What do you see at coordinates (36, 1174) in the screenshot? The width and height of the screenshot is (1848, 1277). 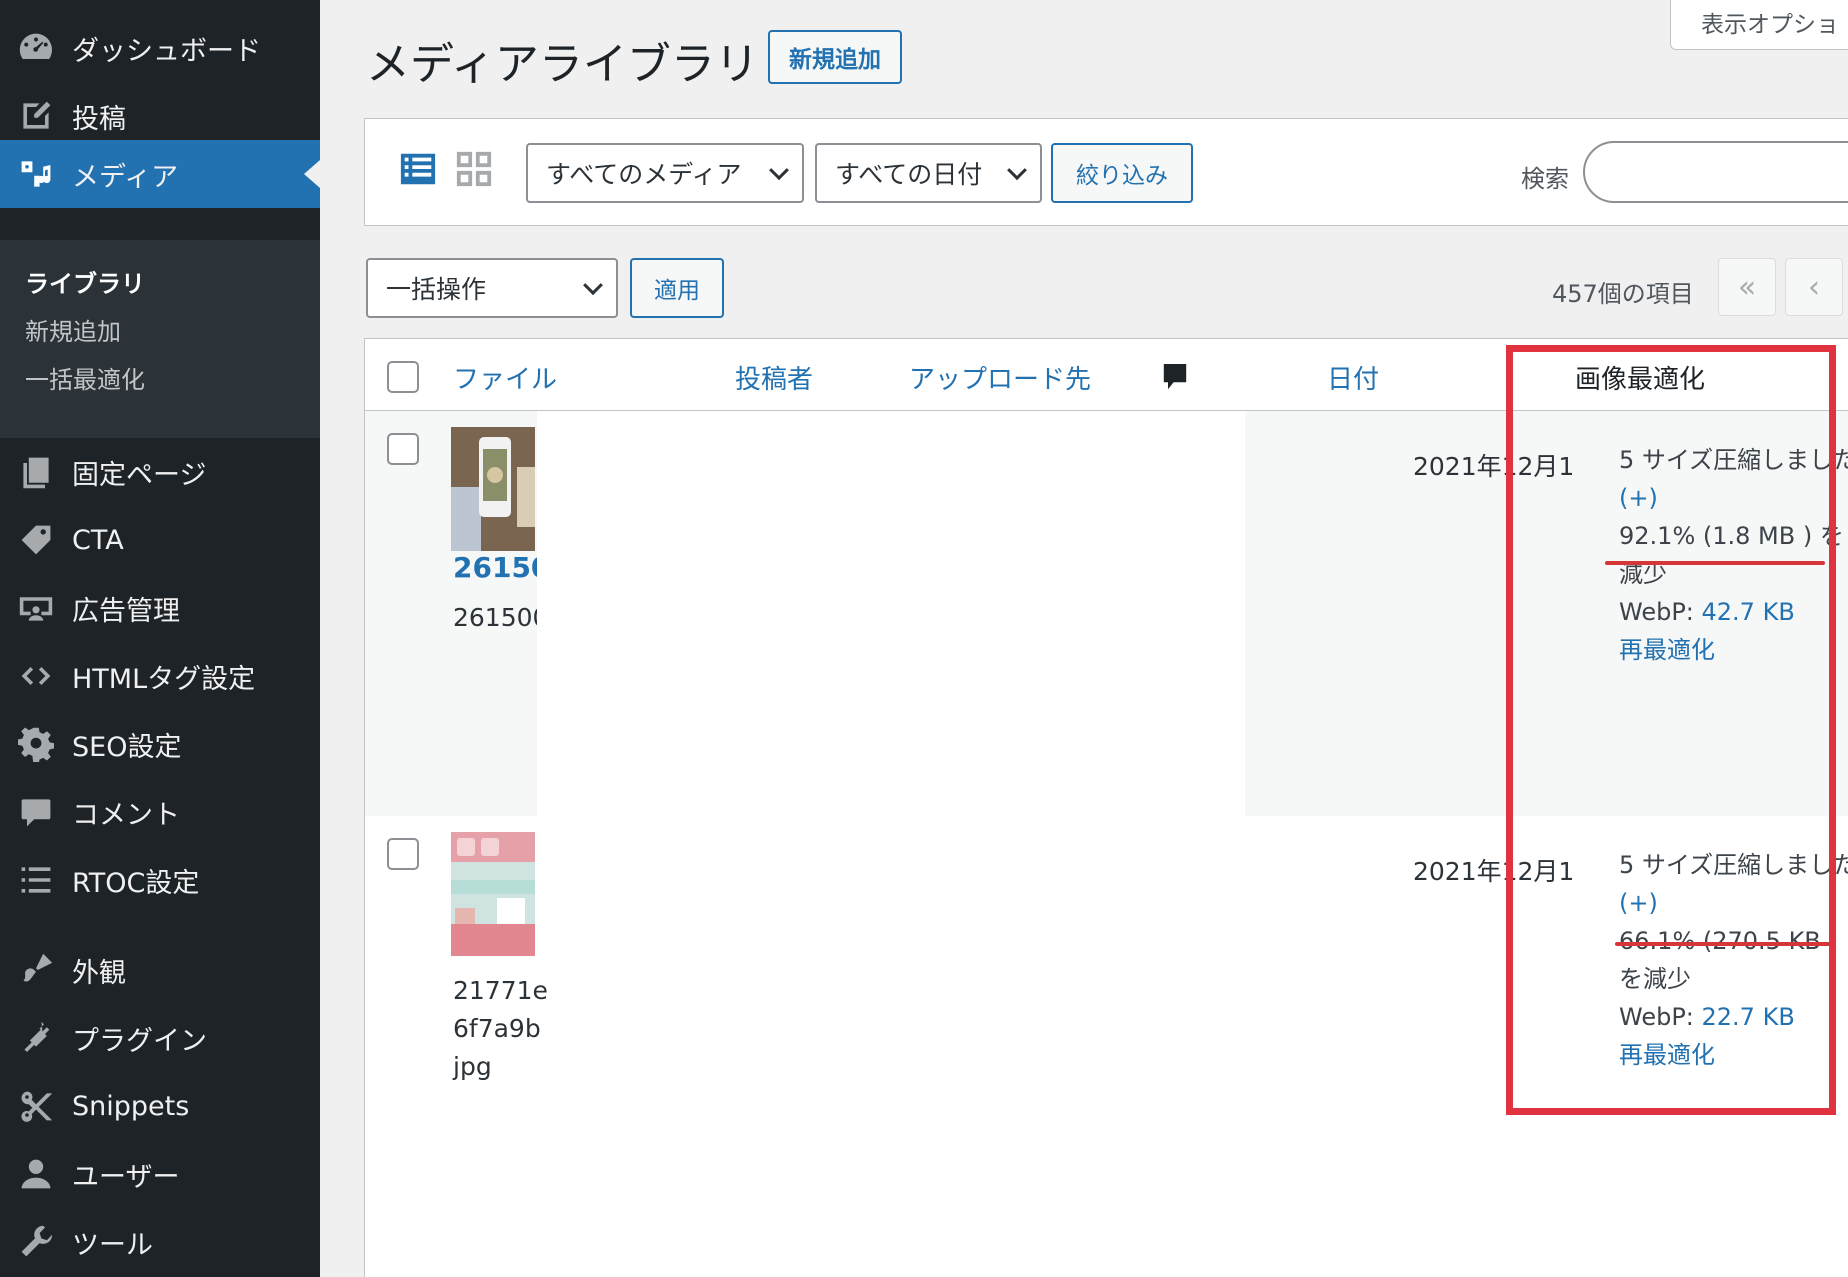 I see `user-icon` at bounding box center [36, 1174].